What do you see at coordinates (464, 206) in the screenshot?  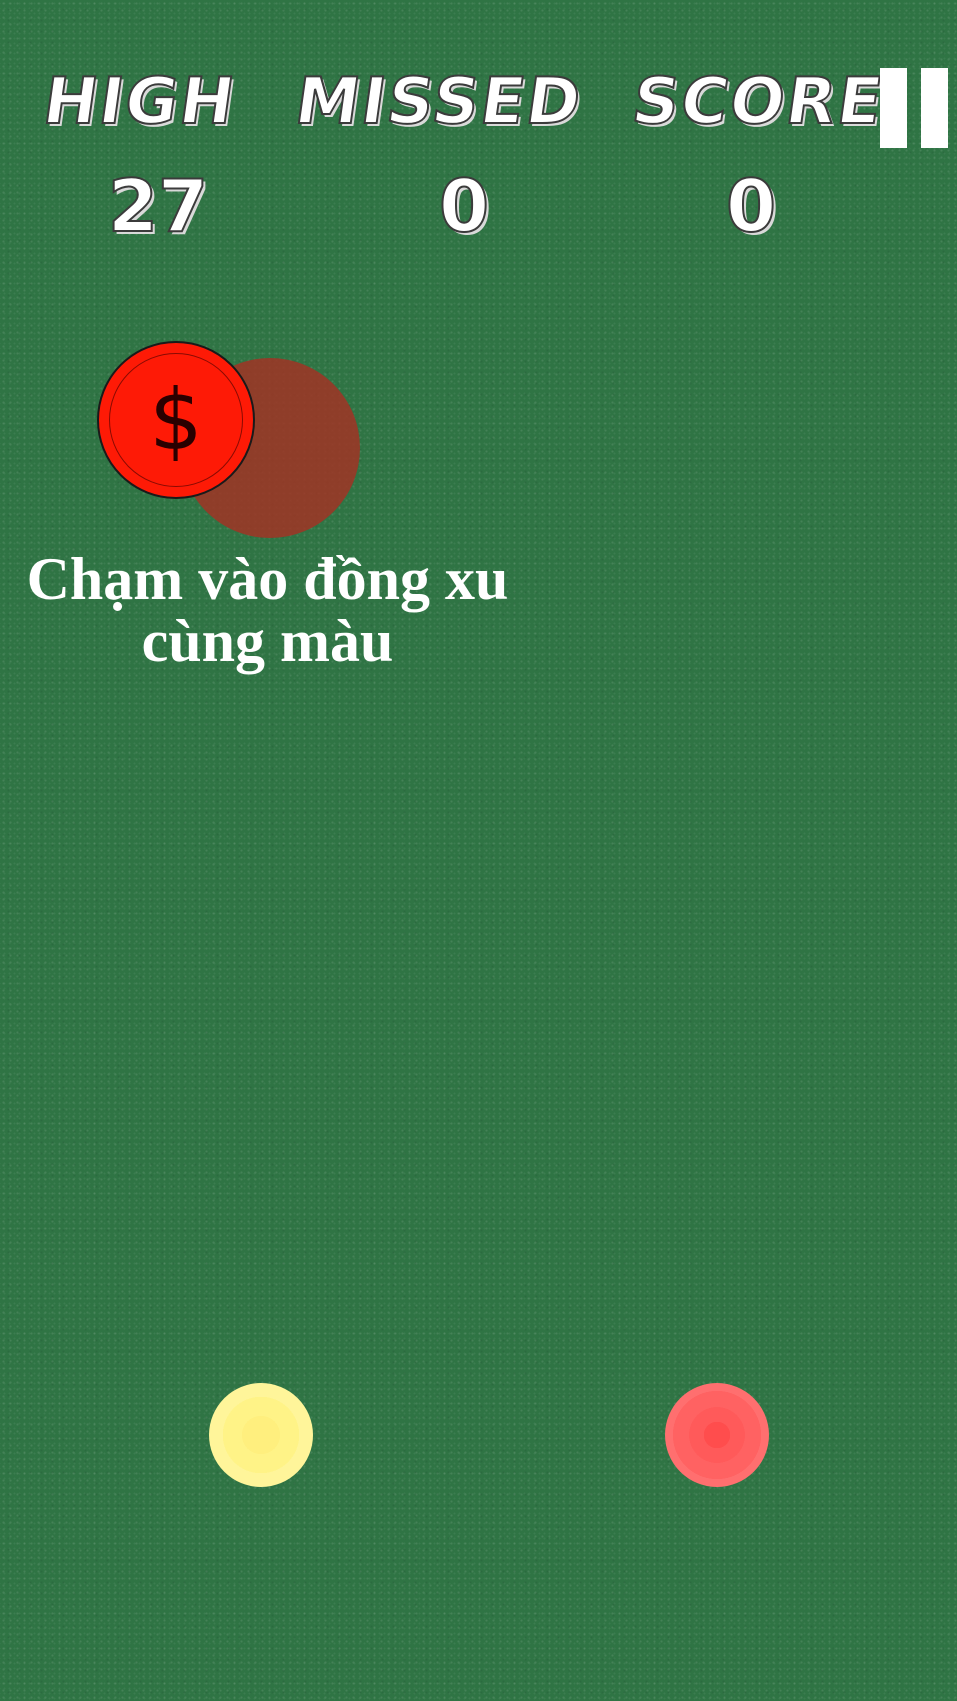 I see `missed-value: 0` at bounding box center [464, 206].